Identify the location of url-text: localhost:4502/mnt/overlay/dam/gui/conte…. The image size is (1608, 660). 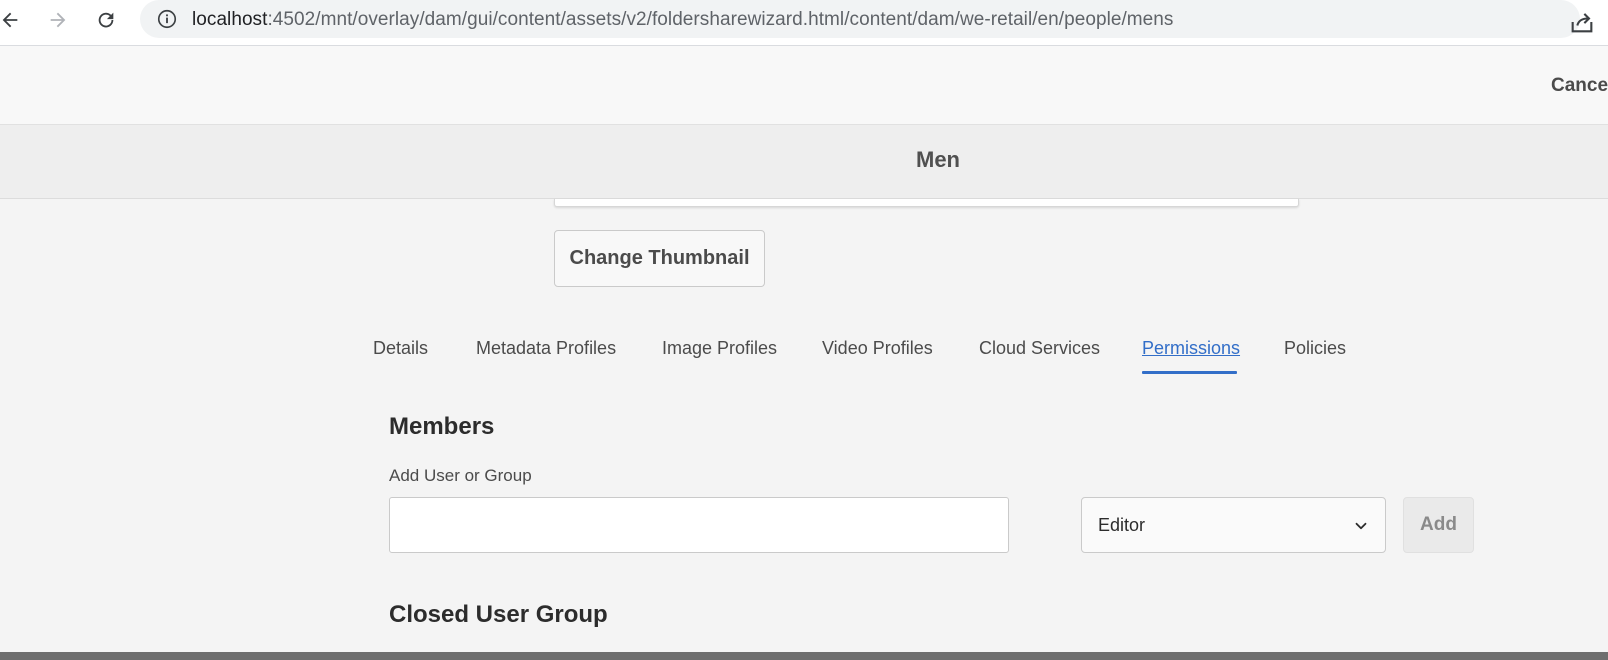
(682, 20).